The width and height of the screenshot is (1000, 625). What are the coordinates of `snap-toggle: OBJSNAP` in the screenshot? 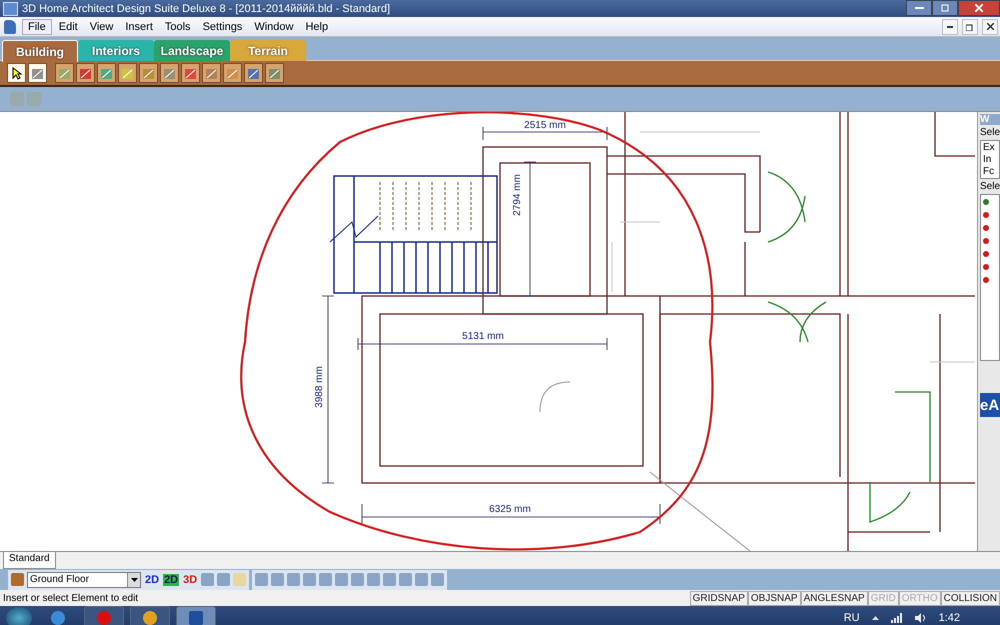 It's located at (774, 598).